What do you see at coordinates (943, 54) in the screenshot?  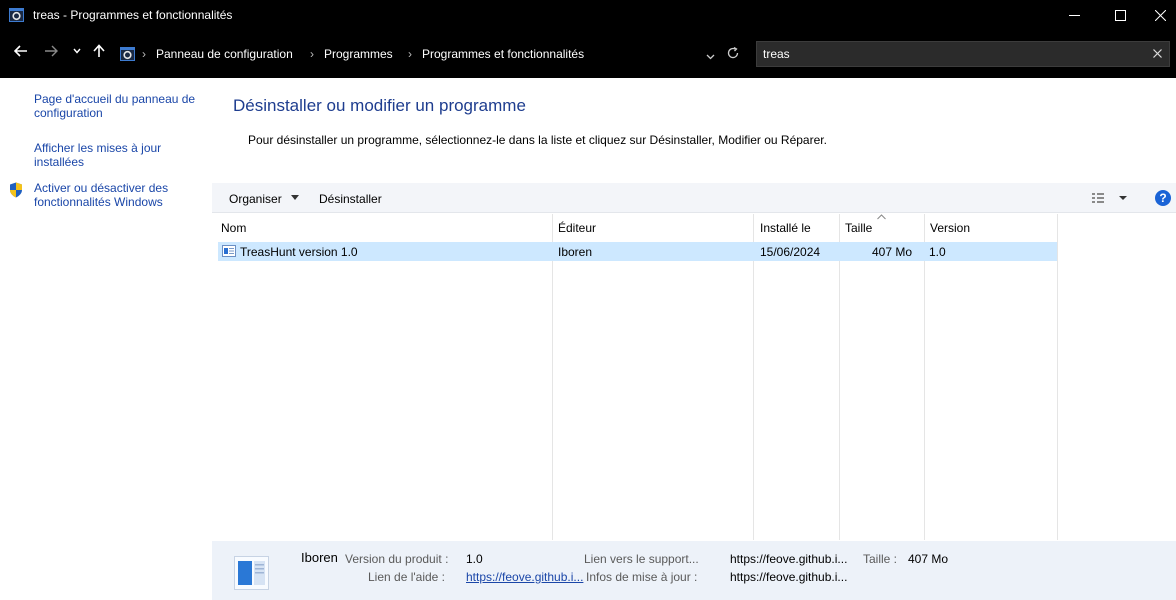 I see `search-input` at bounding box center [943, 54].